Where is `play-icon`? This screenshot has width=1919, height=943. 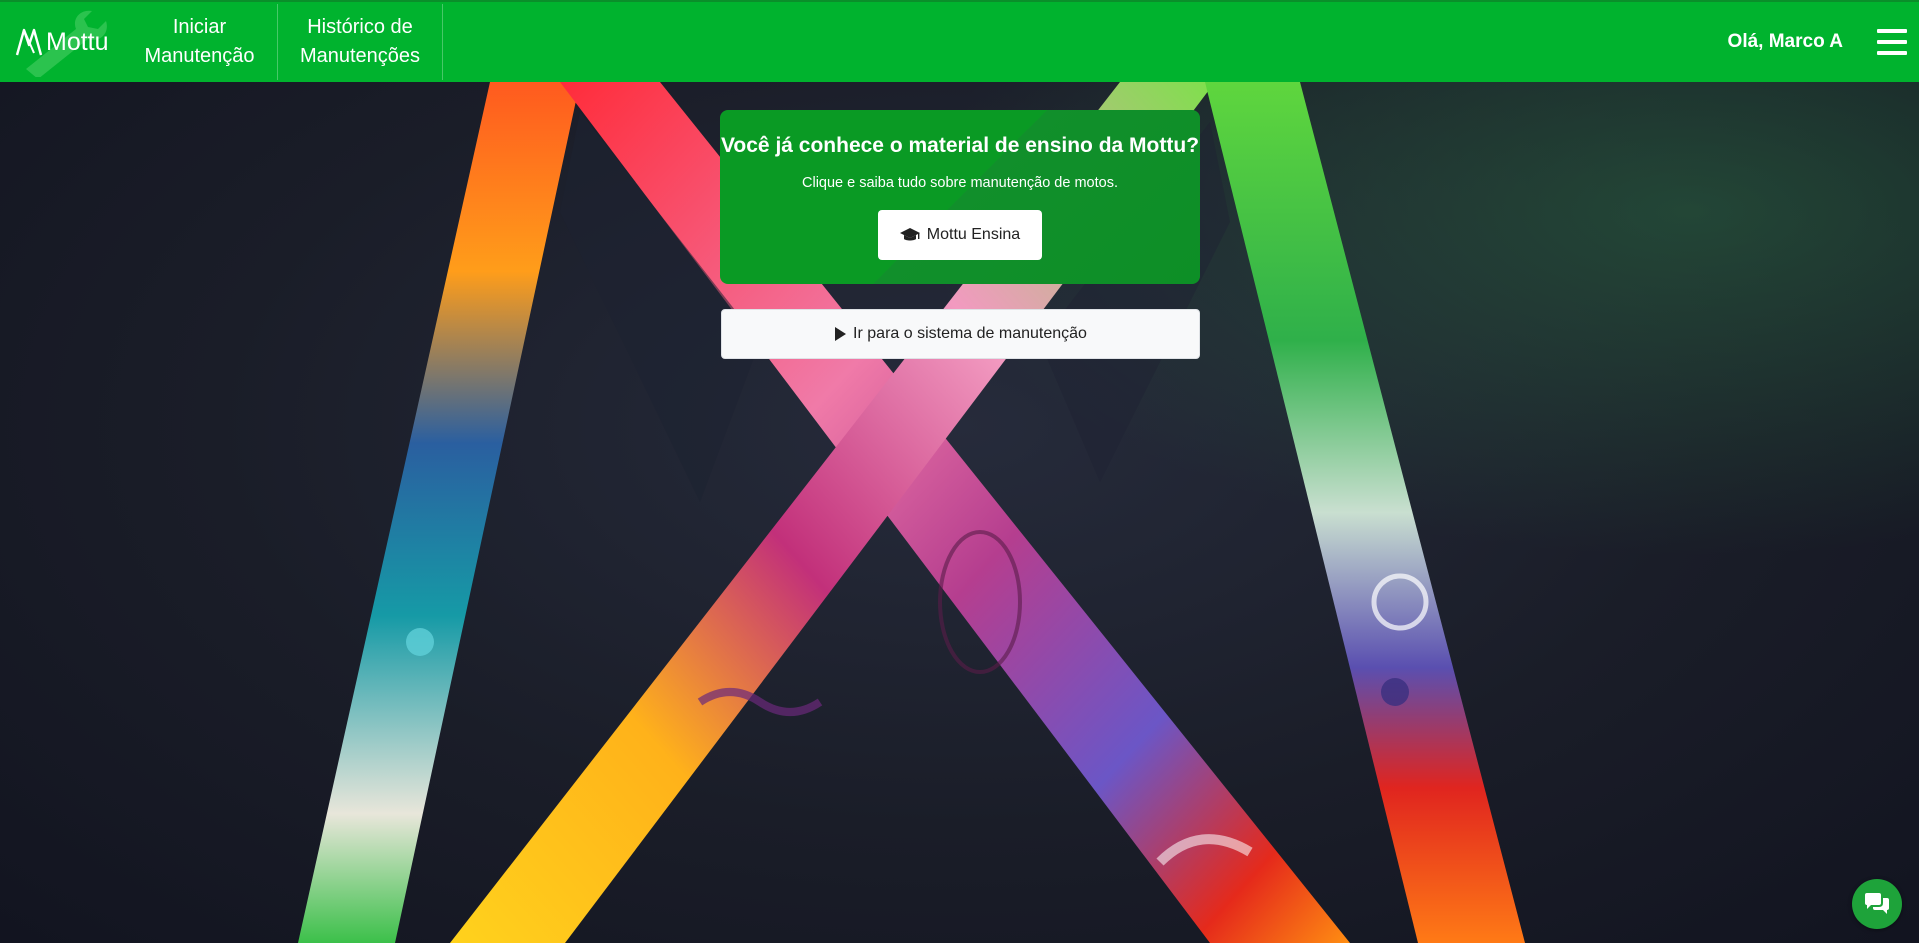 play-icon is located at coordinates (840, 334).